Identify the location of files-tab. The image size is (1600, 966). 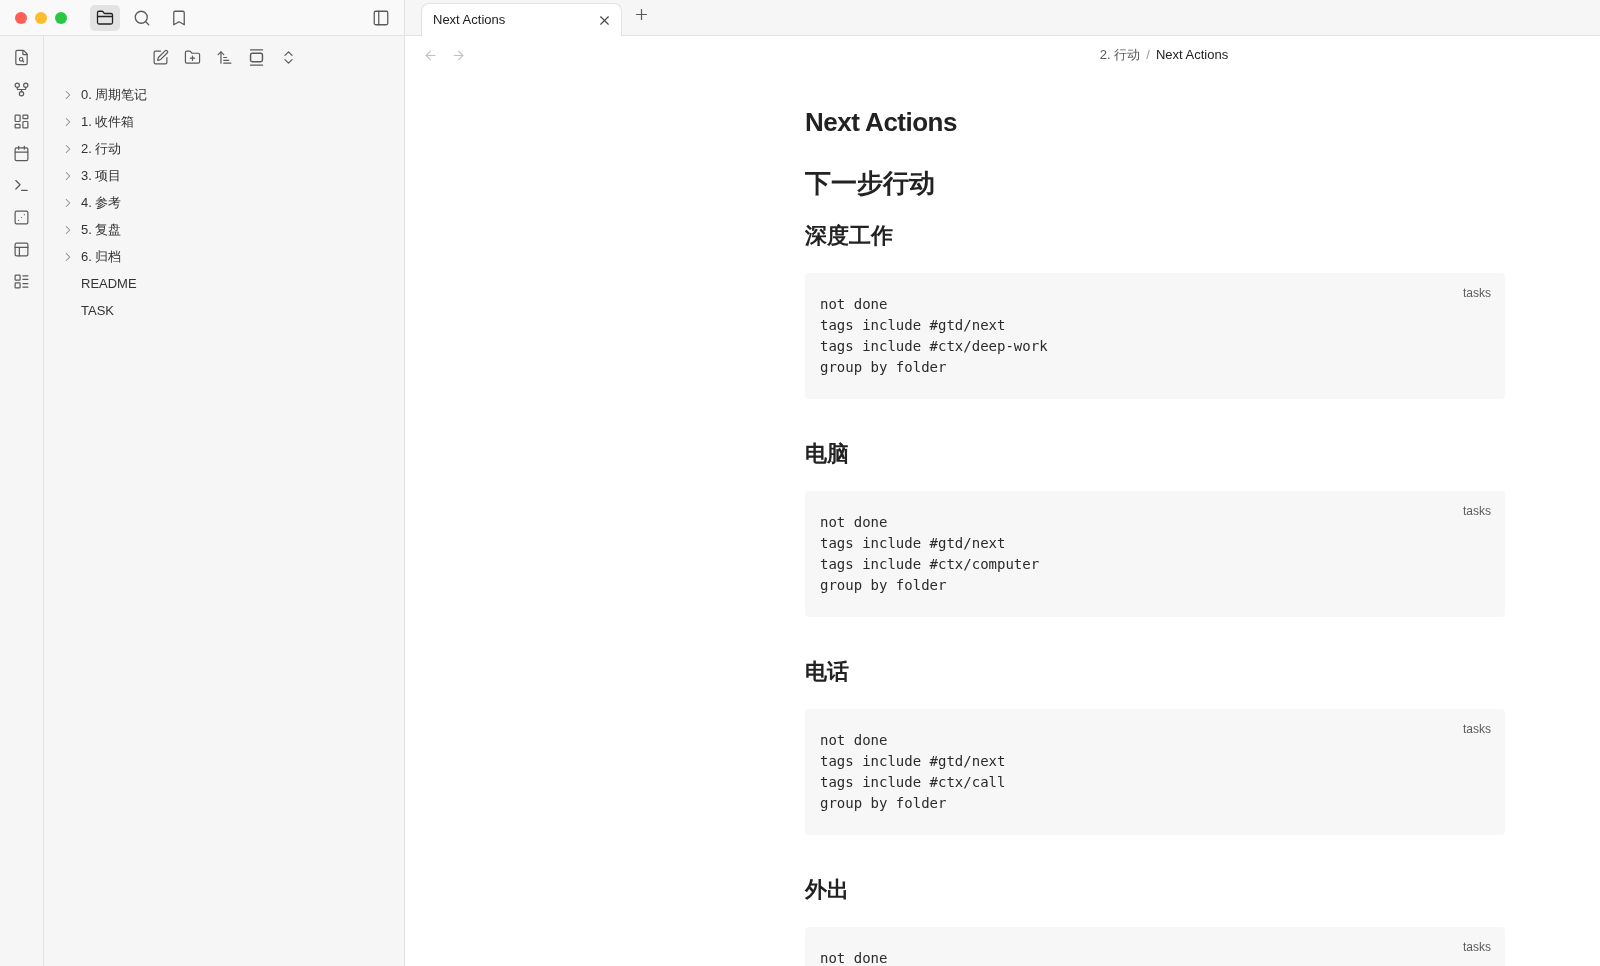
(105, 17).